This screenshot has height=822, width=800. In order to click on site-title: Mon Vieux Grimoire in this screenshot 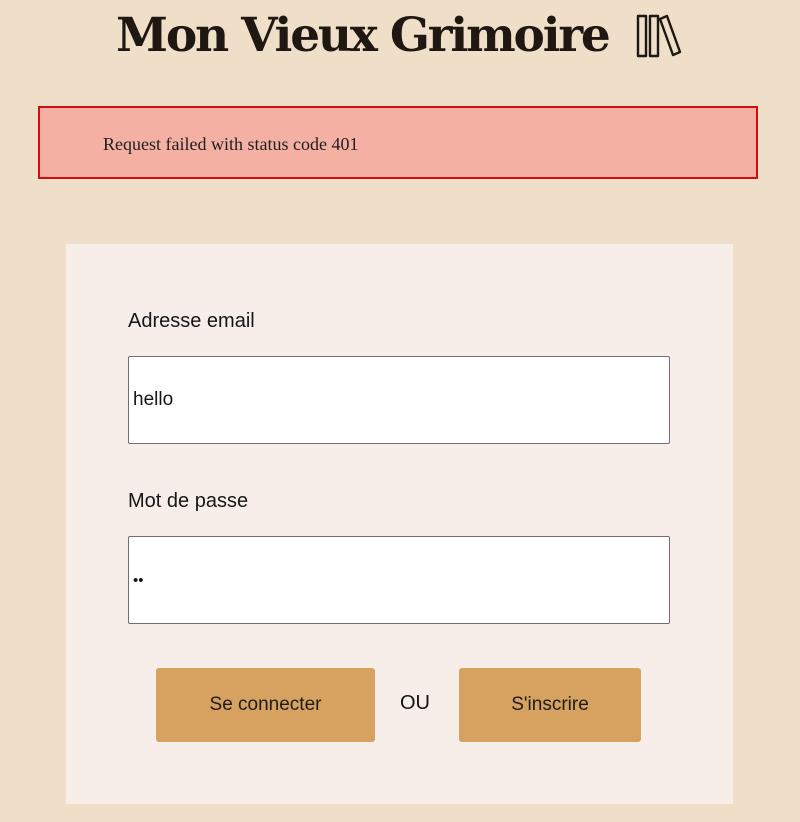, I will do `click(363, 35)`.